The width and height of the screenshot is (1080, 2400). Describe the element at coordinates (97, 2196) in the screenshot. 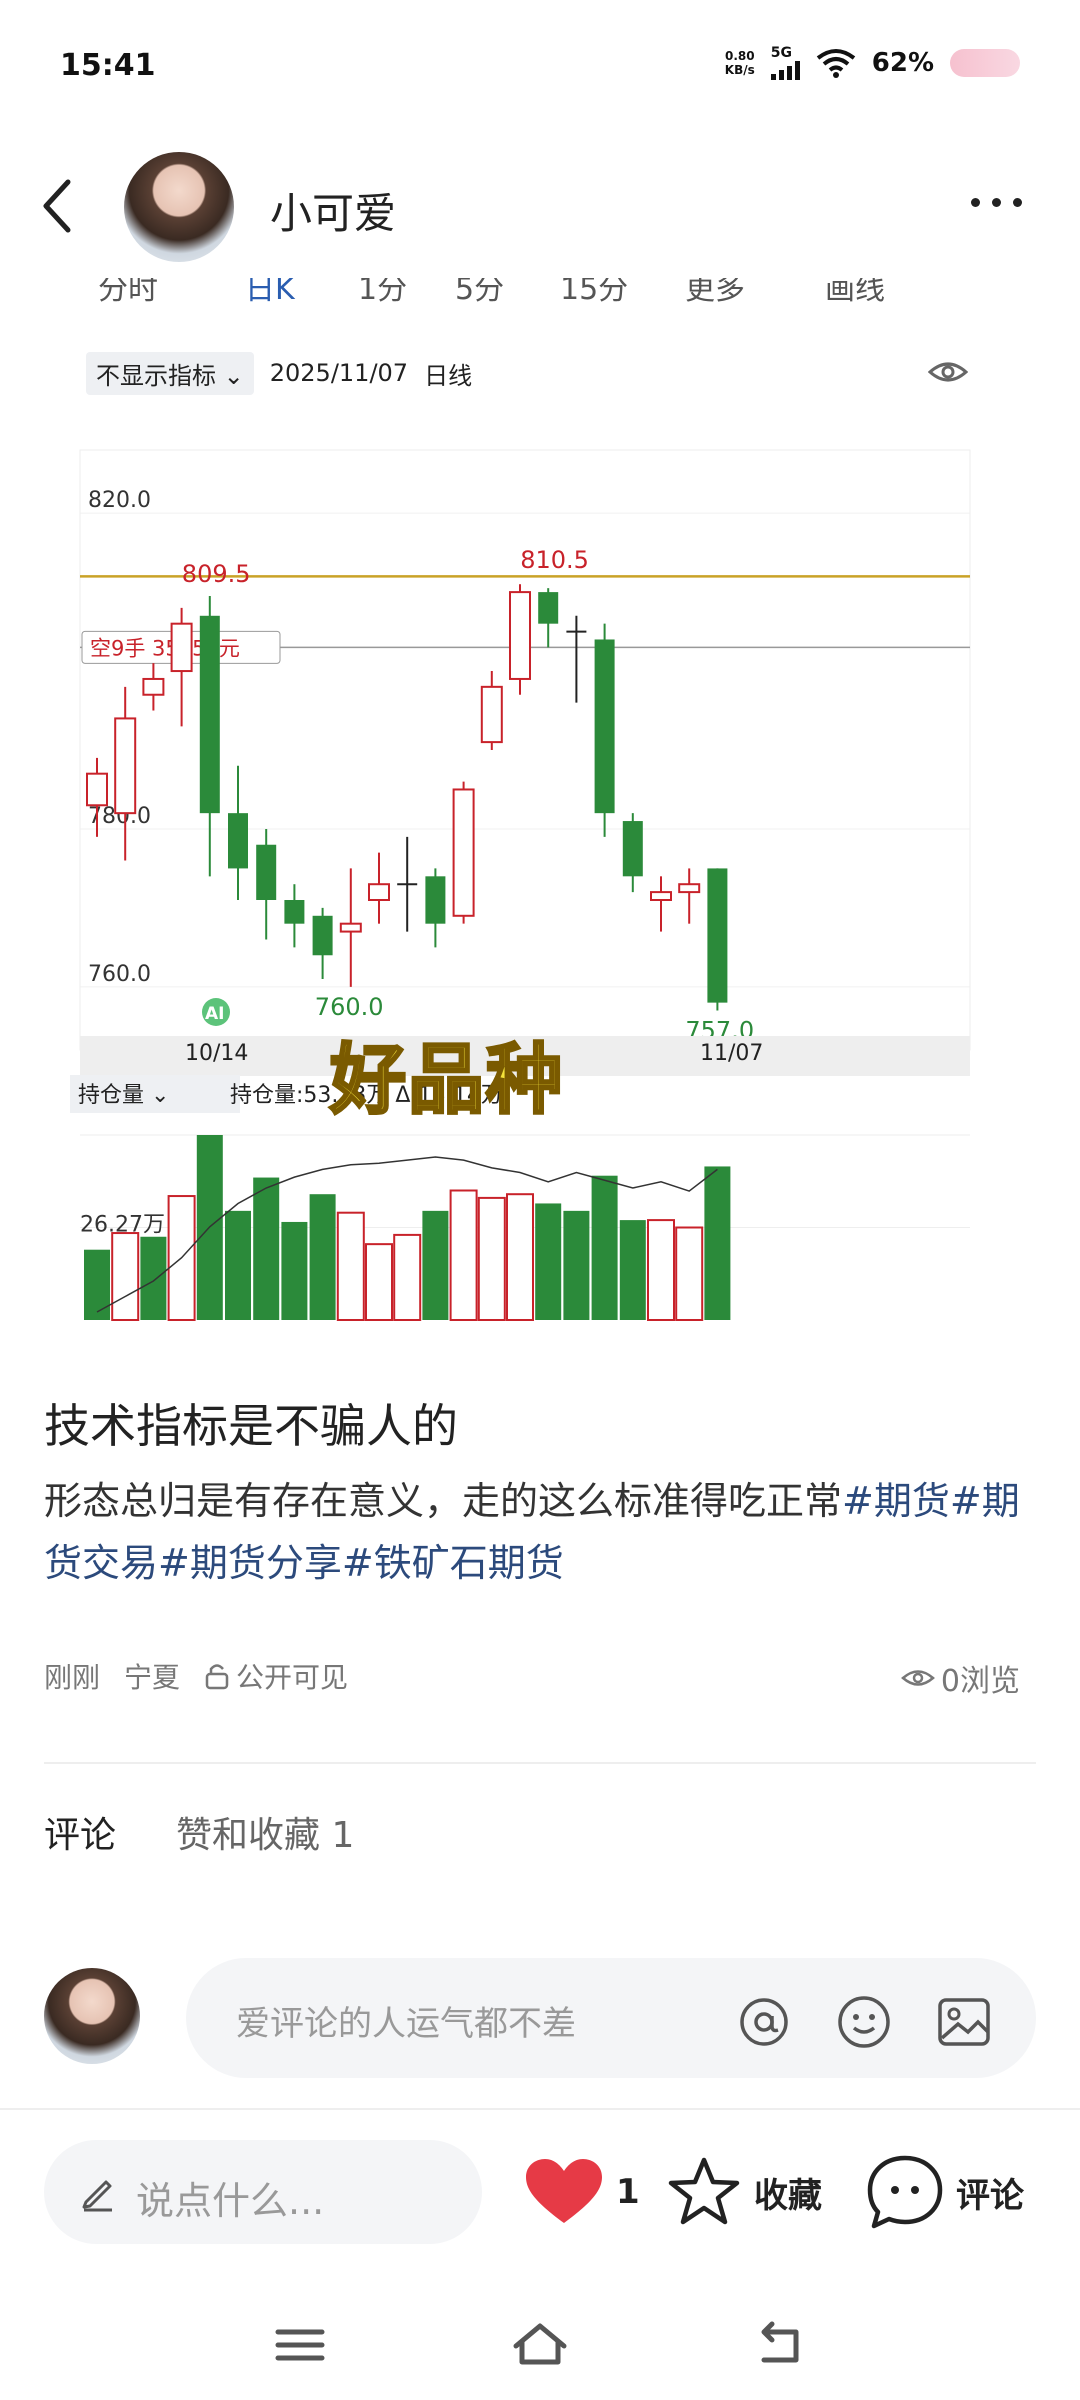

I see `pen-icon` at that location.